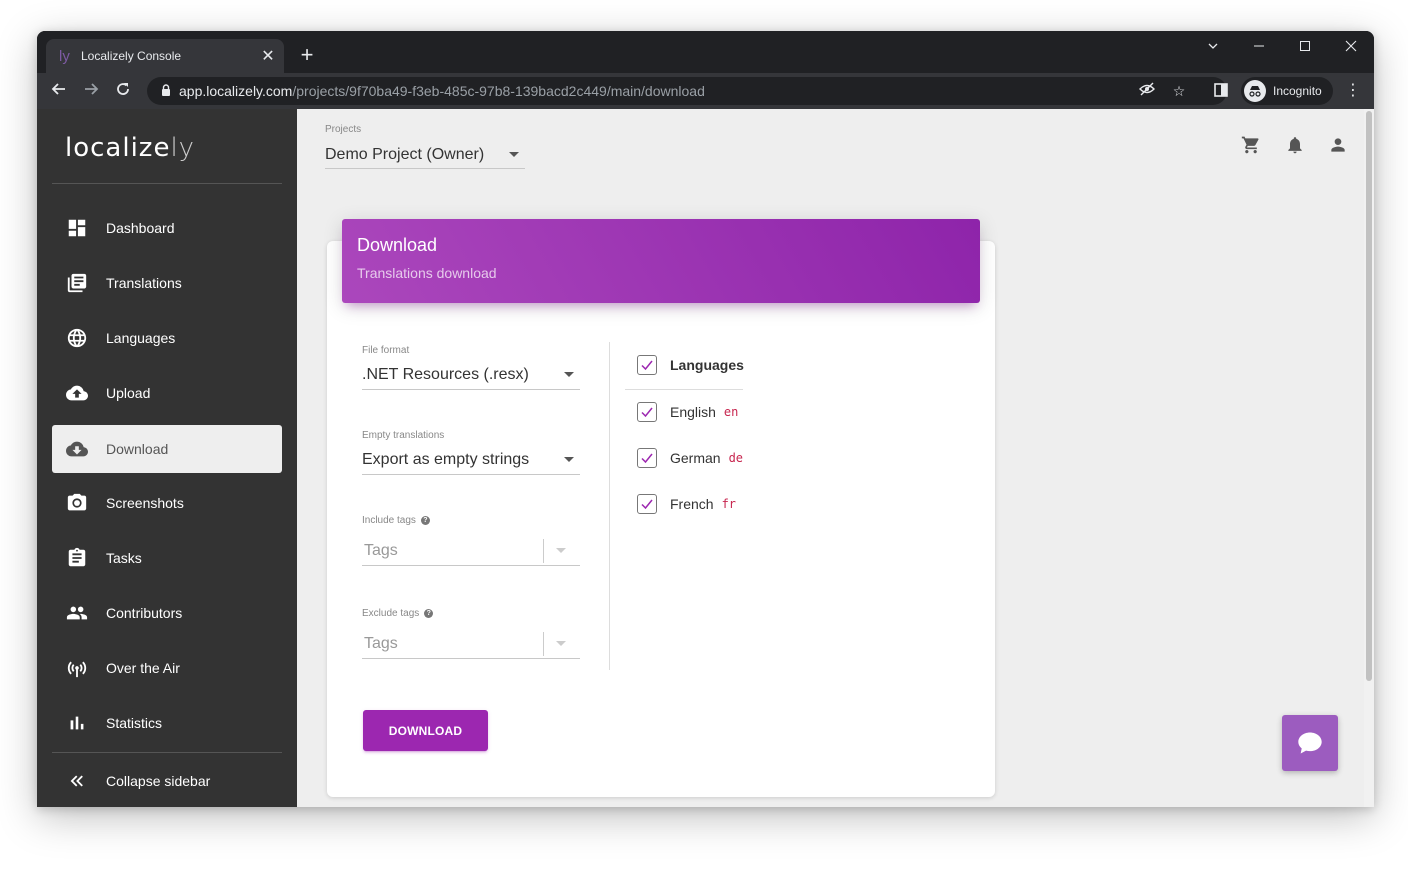 This screenshot has height=880, width=1408. Describe the element at coordinates (144, 283) in the screenshot. I see `sidebar-item-label: Translations` at that location.